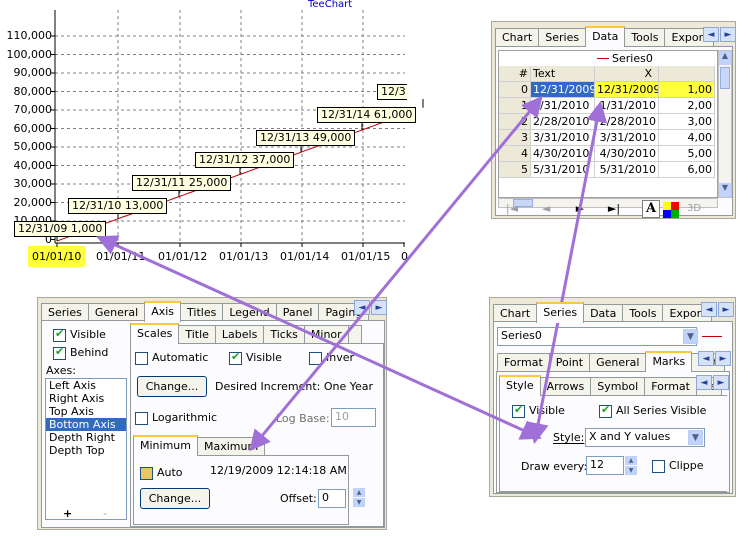 This screenshot has height=537, width=748. What do you see at coordinates (245, 160) in the screenshot?
I see `series-mark-label: 12/31/12 37,000` at bounding box center [245, 160].